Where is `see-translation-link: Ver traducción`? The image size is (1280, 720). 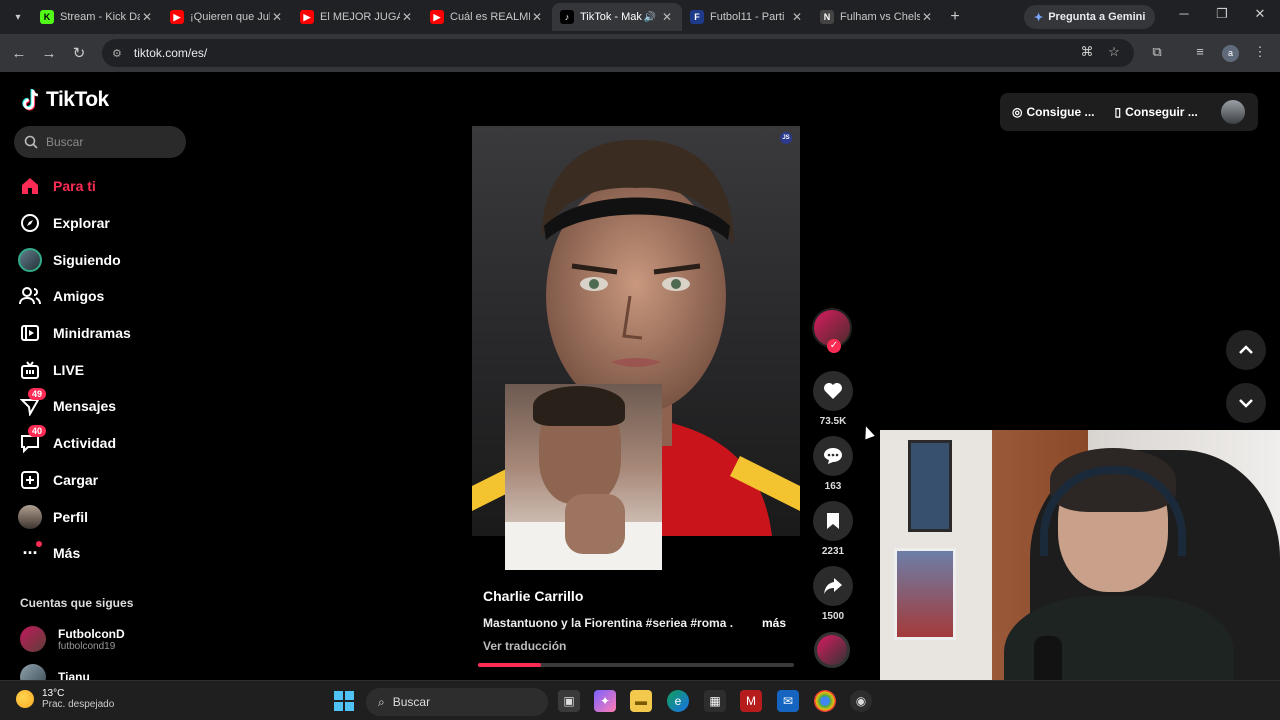 see-translation-link: Ver traducción is located at coordinates (524, 646).